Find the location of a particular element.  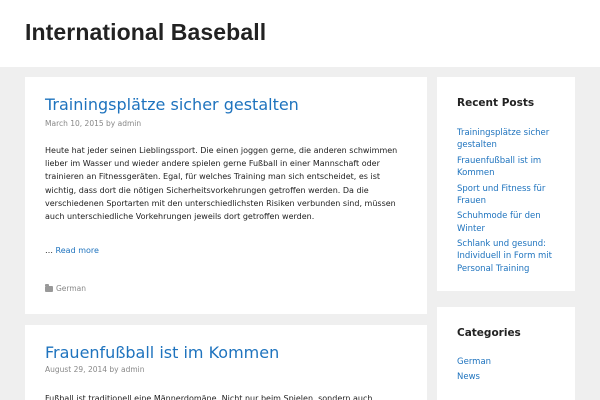

categories-list: German News is located at coordinates (512, 371).